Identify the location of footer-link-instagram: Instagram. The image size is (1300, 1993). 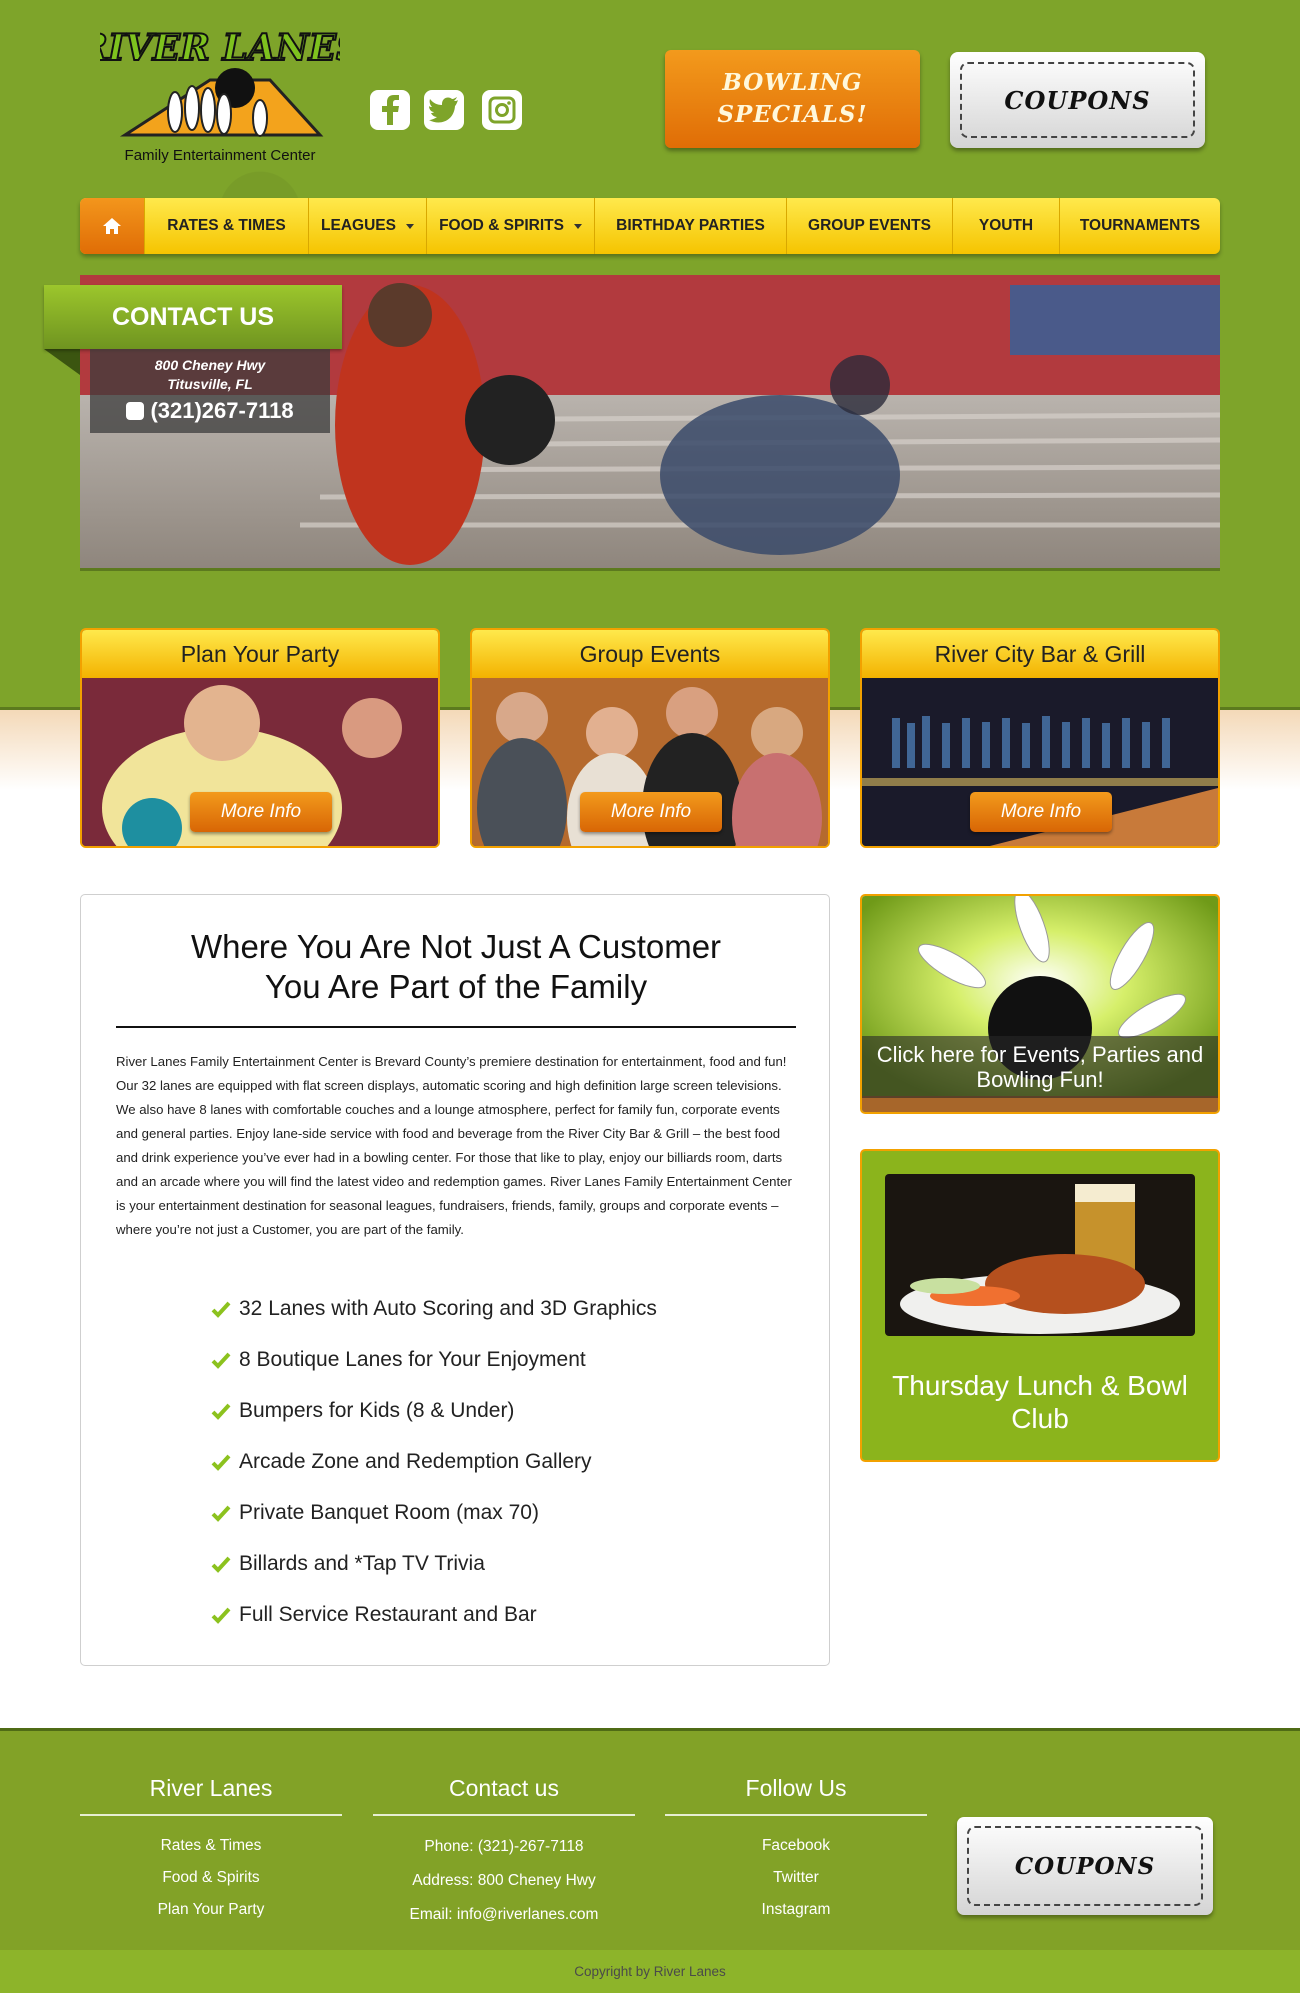
(796, 1910).